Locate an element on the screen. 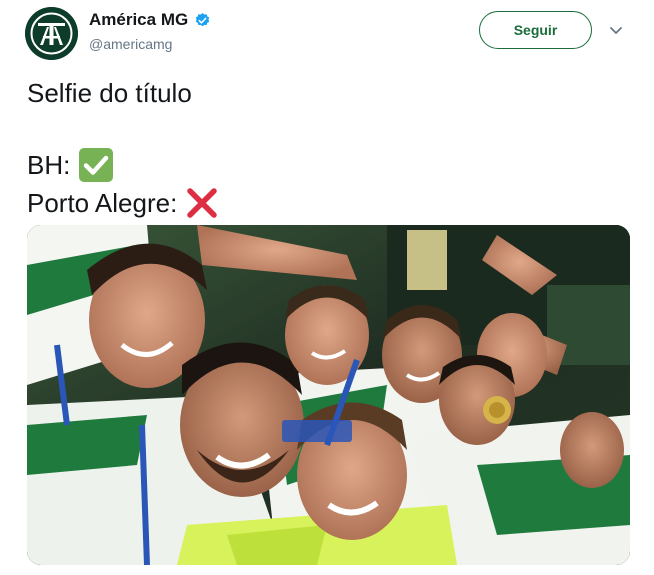 This screenshot has width=654, height=575. chevron-down-icon is located at coordinates (616, 30).